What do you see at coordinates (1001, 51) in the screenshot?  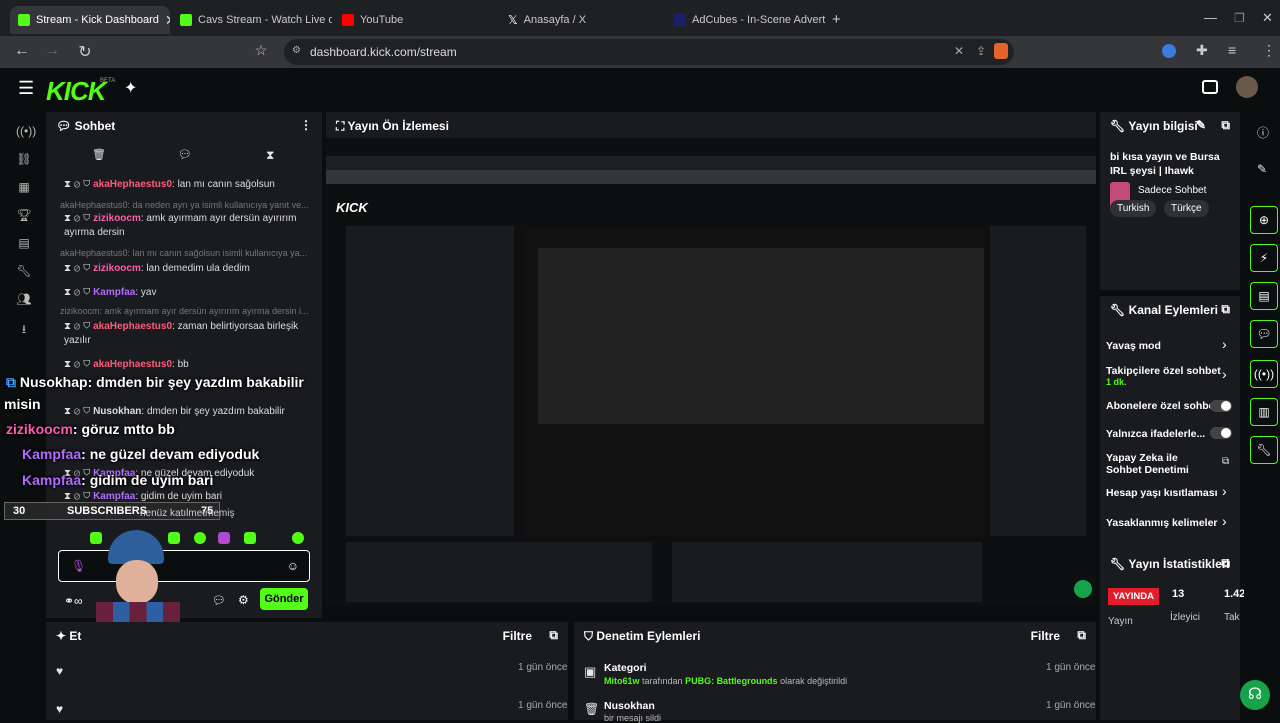 I see `brave-shield-icon` at bounding box center [1001, 51].